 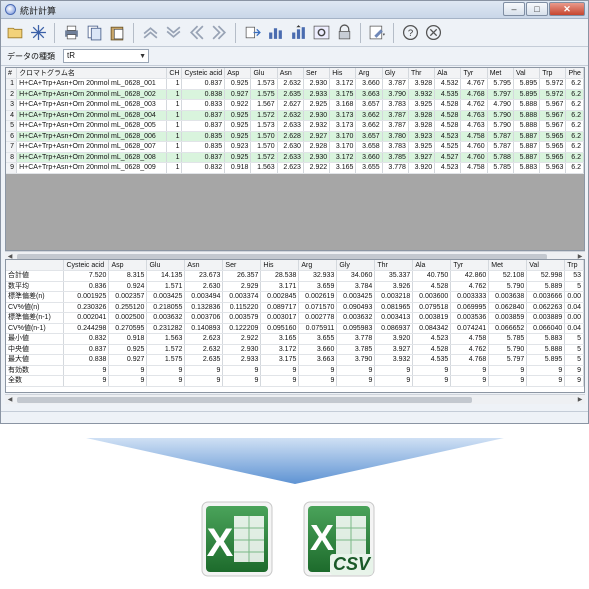 What do you see at coordinates (580, 400) in the screenshot?
I see `scroll-right-icon: ▶` at bounding box center [580, 400].